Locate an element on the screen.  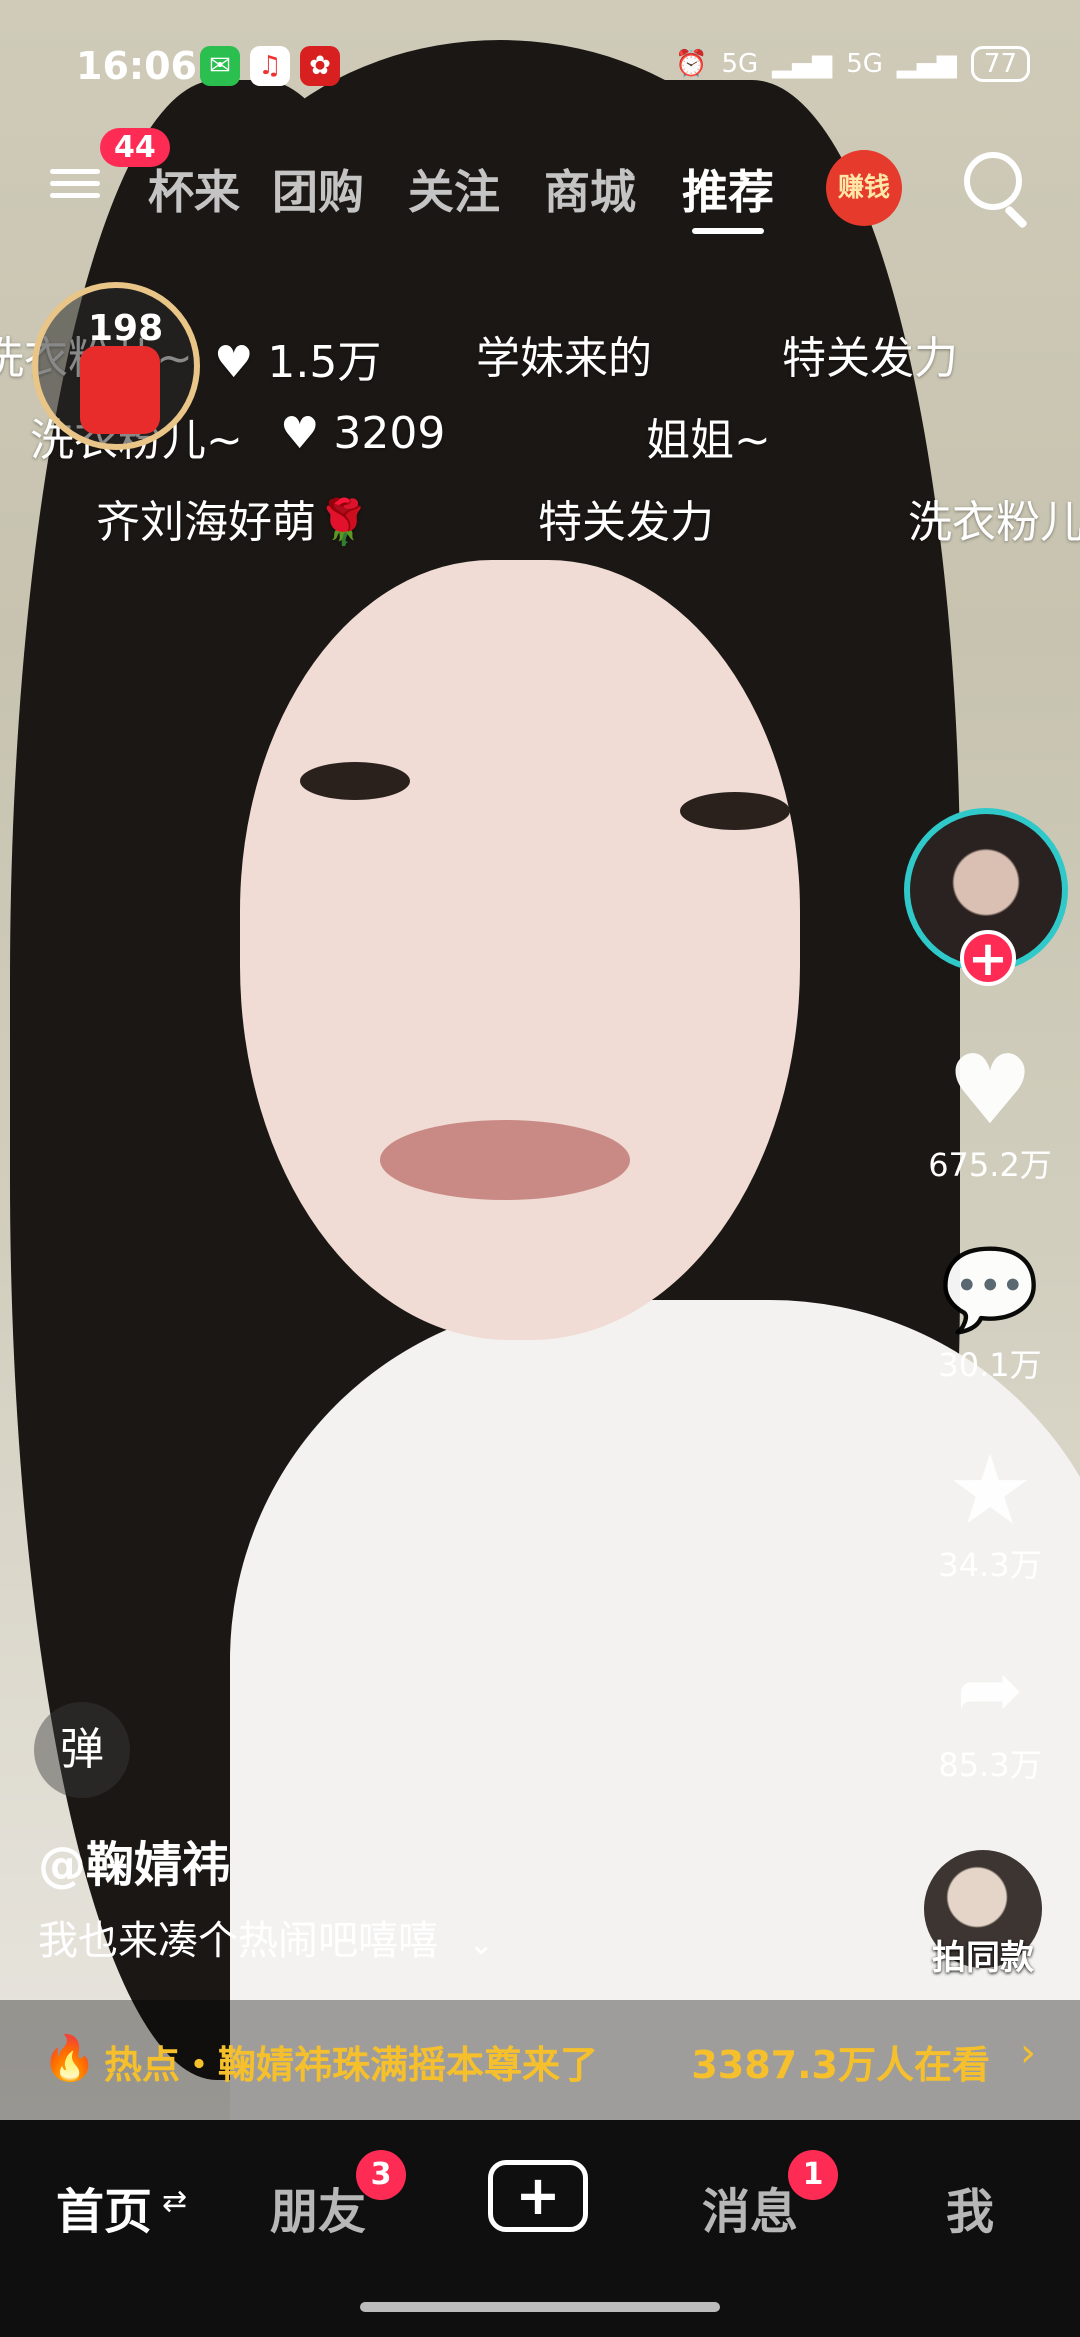
favorite-button: ★ 34.3万 is located at coordinates (990, 1513).